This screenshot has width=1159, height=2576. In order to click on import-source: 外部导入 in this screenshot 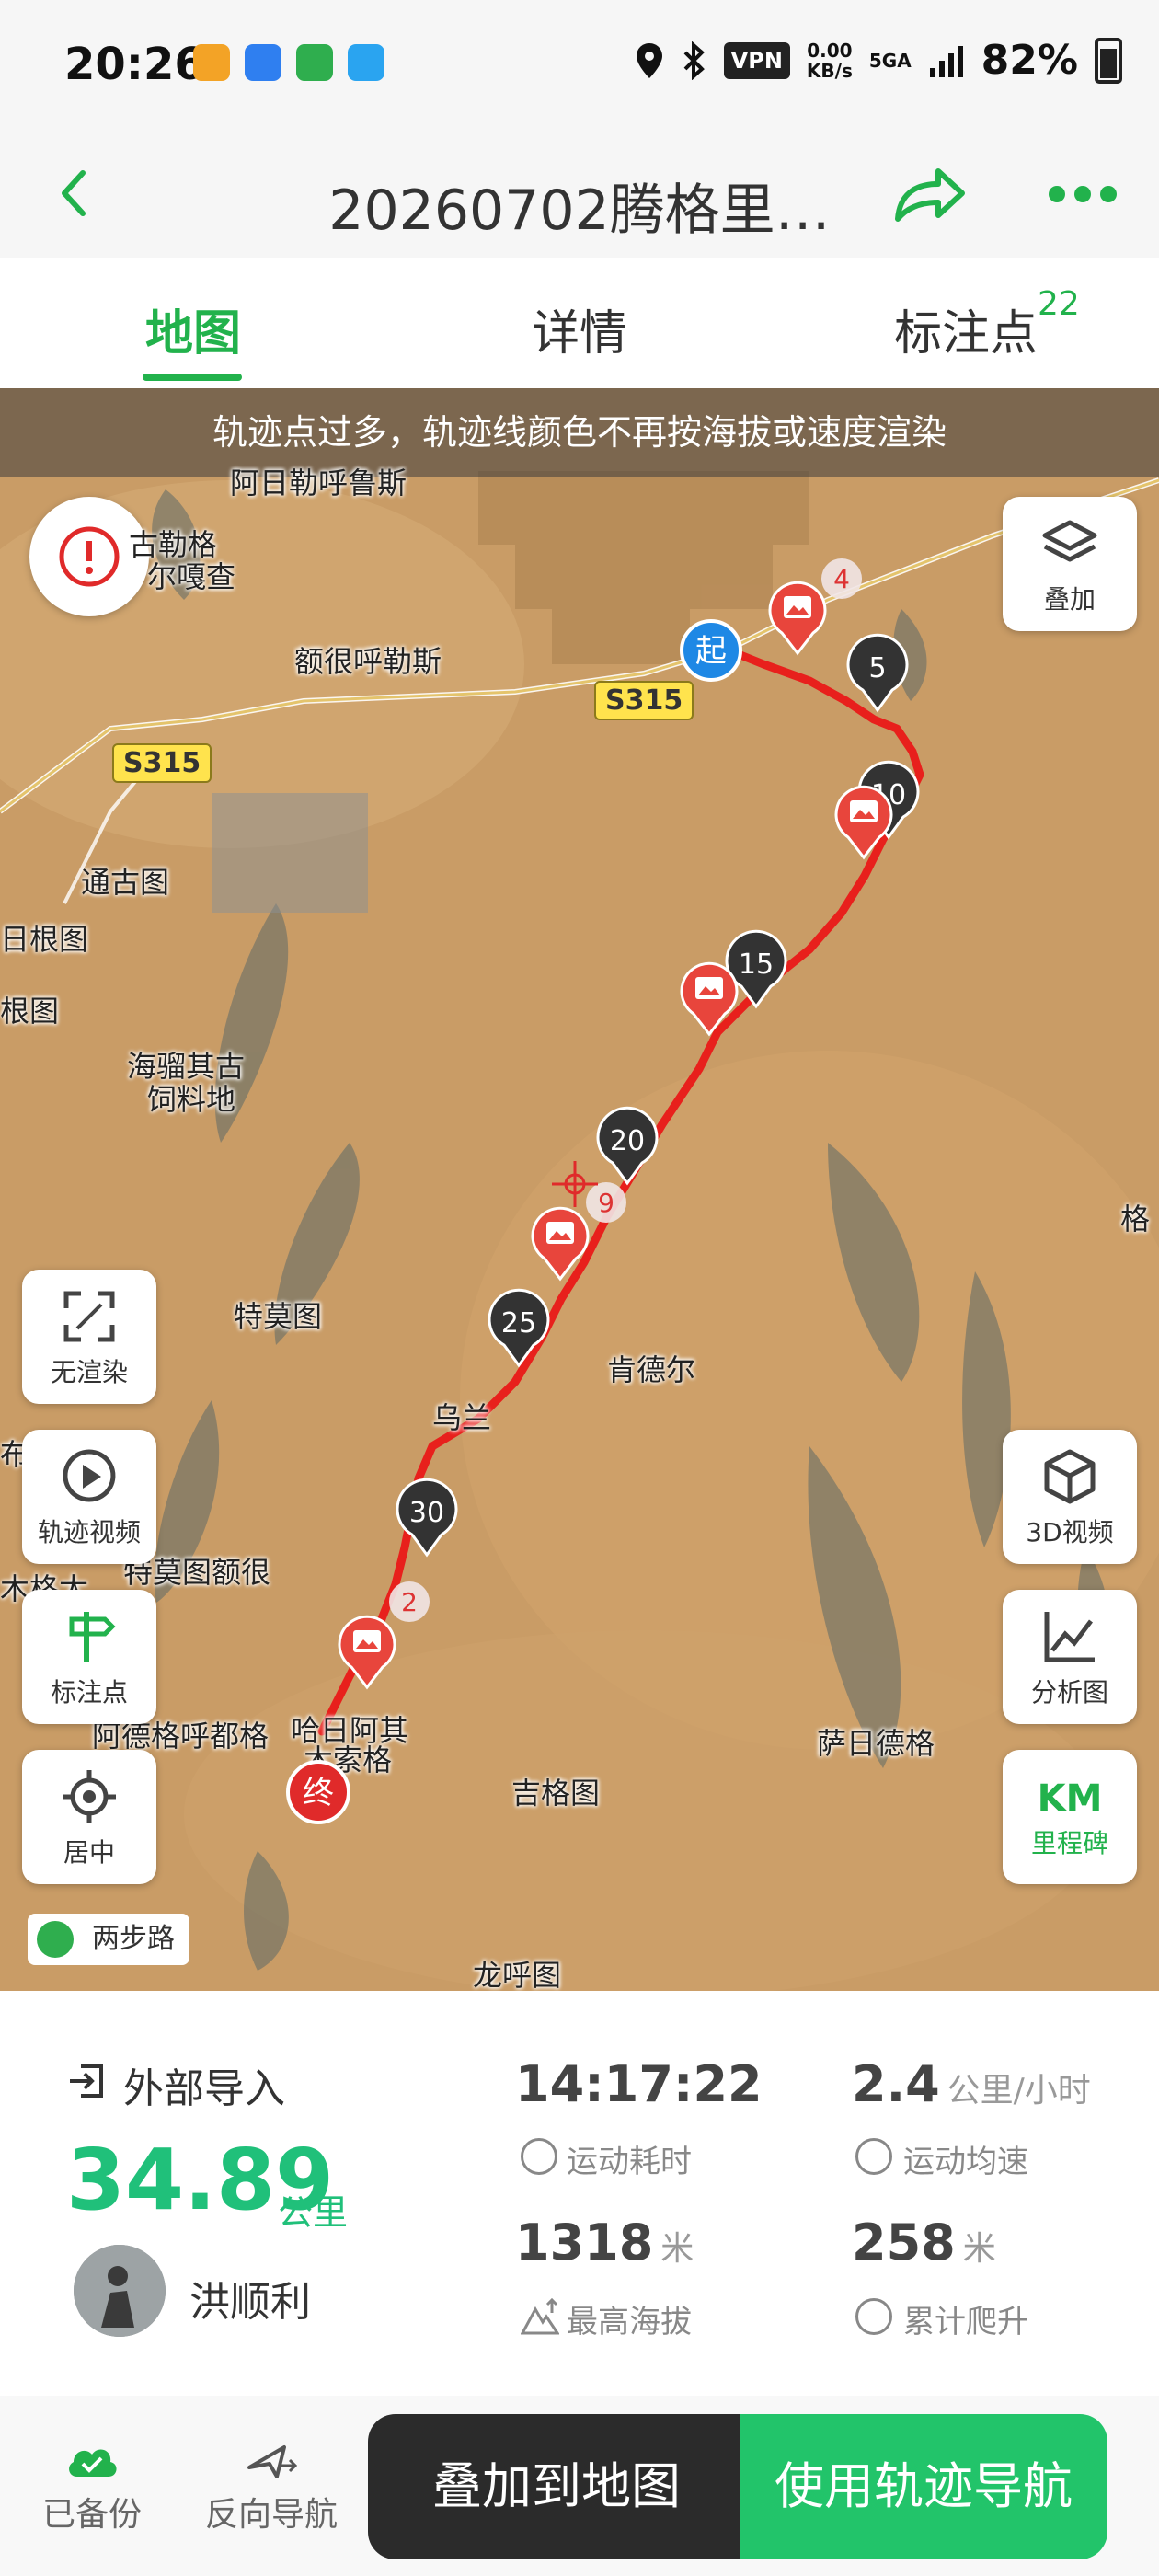, I will do `click(204, 2088)`.